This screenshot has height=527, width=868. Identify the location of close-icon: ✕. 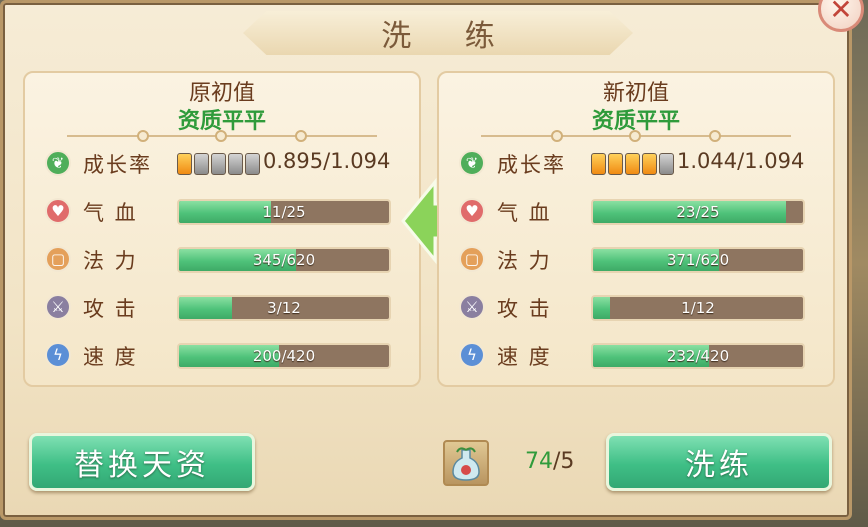
(841, 13).